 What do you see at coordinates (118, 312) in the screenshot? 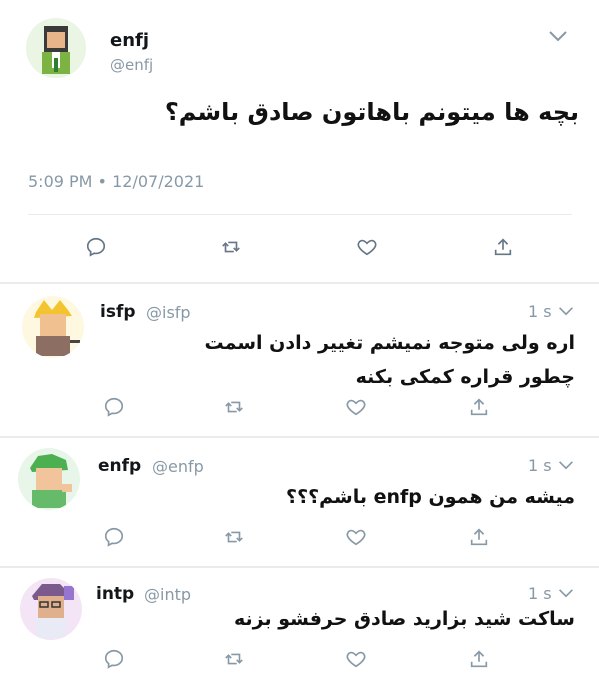
I see `author-name: isfp` at bounding box center [118, 312].